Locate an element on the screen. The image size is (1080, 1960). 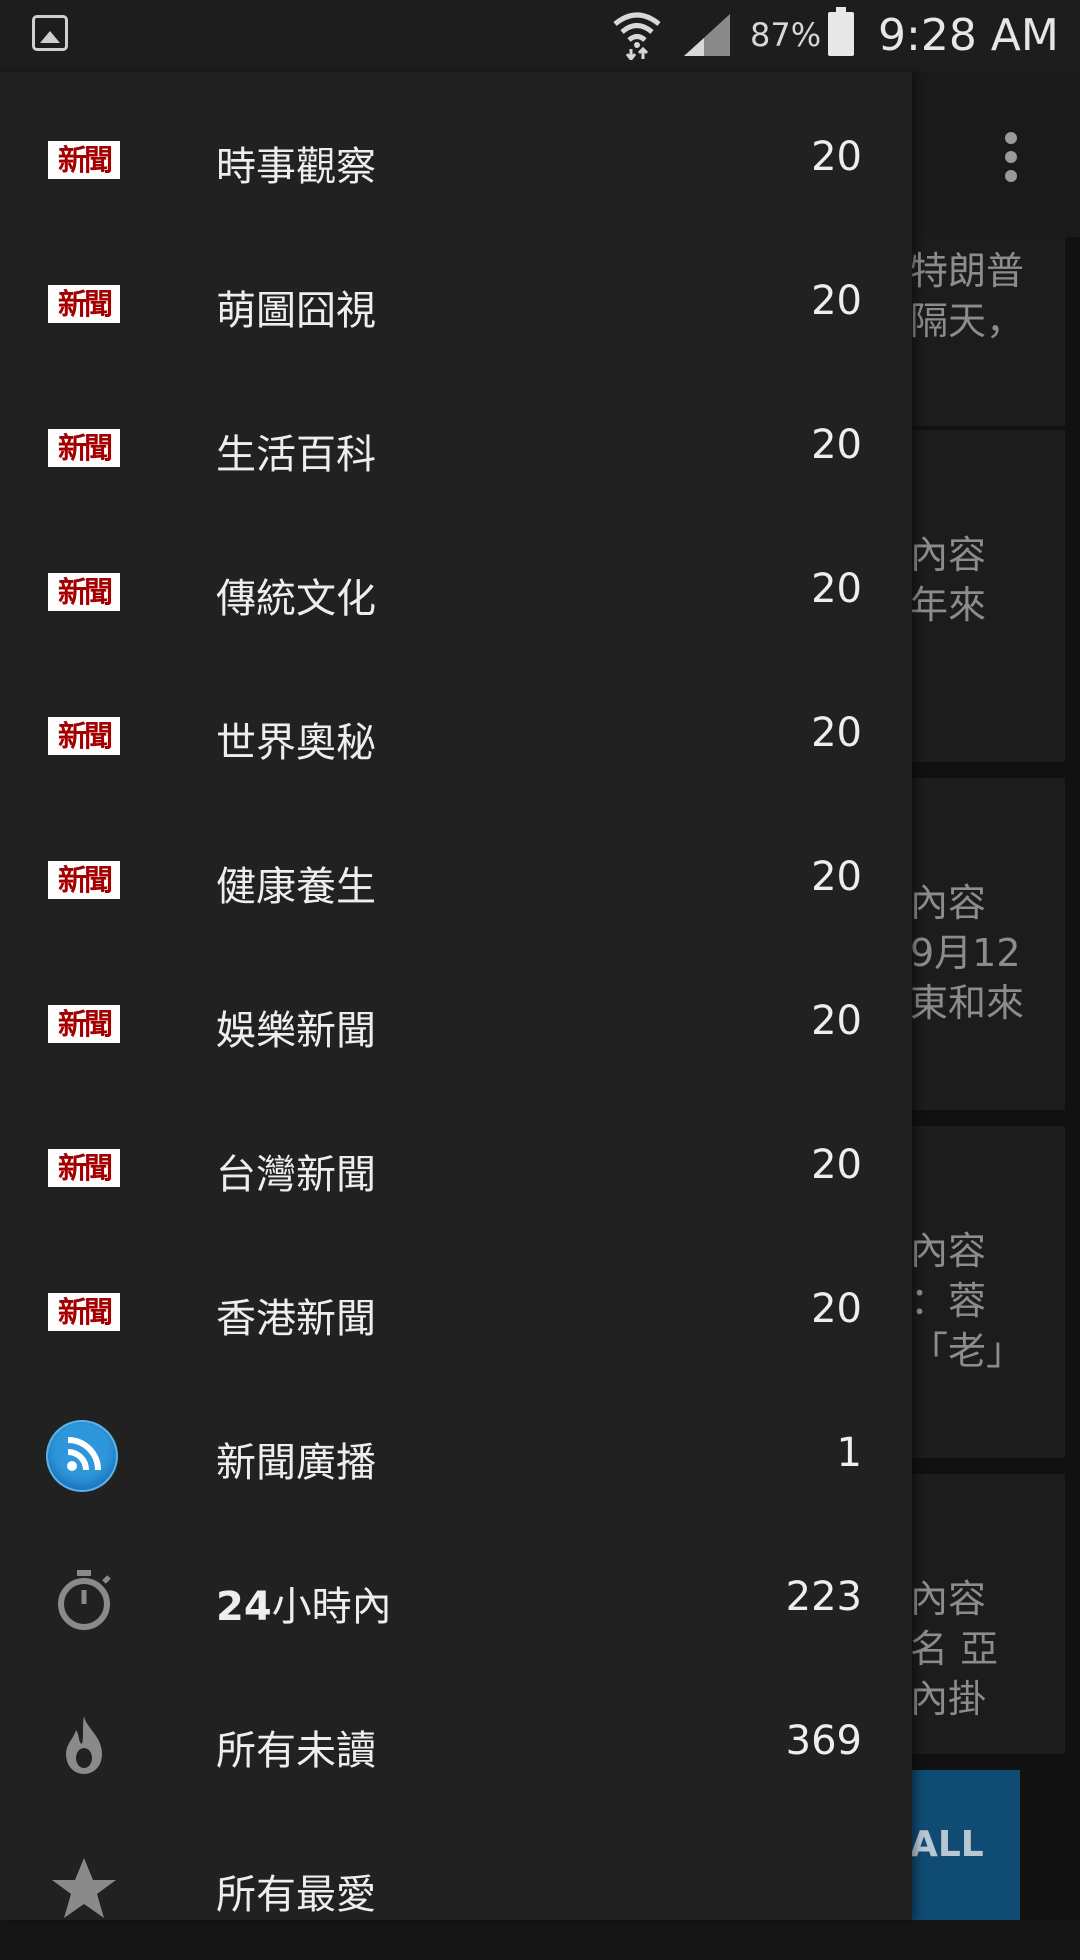
drawer-item-label: 24小時內 is located at coordinates (304, 1603).